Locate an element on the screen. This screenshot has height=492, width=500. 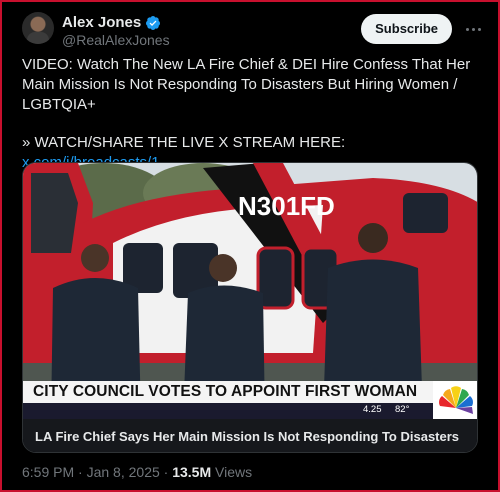
views-count: 13.5M is located at coordinates (192, 472).